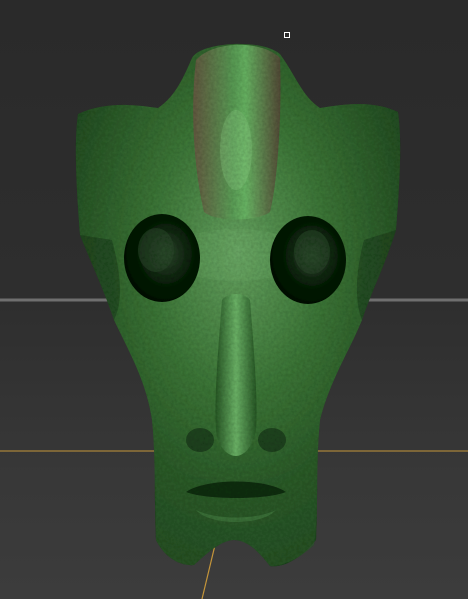 This screenshot has width=468, height=599. Describe the element at coordinates (287, 35) in the screenshot. I see `pivot-marker` at that location.